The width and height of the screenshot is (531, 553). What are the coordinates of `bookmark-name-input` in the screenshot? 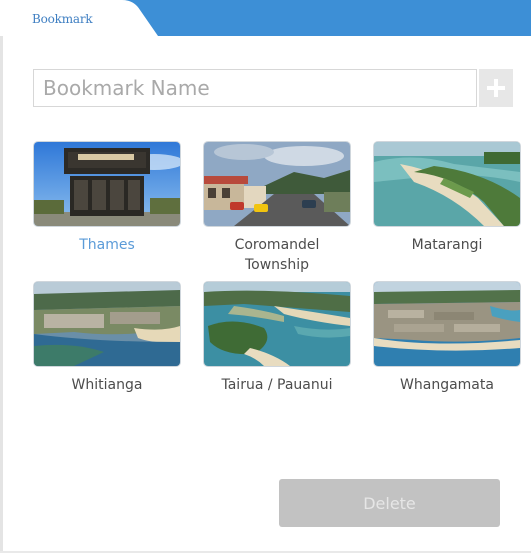 It's located at (255, 88).